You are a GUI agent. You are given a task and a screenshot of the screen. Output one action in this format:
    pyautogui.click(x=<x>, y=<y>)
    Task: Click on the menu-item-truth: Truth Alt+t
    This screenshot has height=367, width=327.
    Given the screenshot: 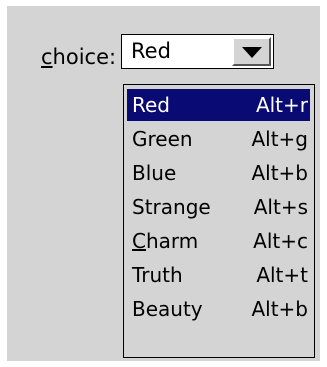 What is the action you would take?
    pyautogui.click(x=218, y=275)
    